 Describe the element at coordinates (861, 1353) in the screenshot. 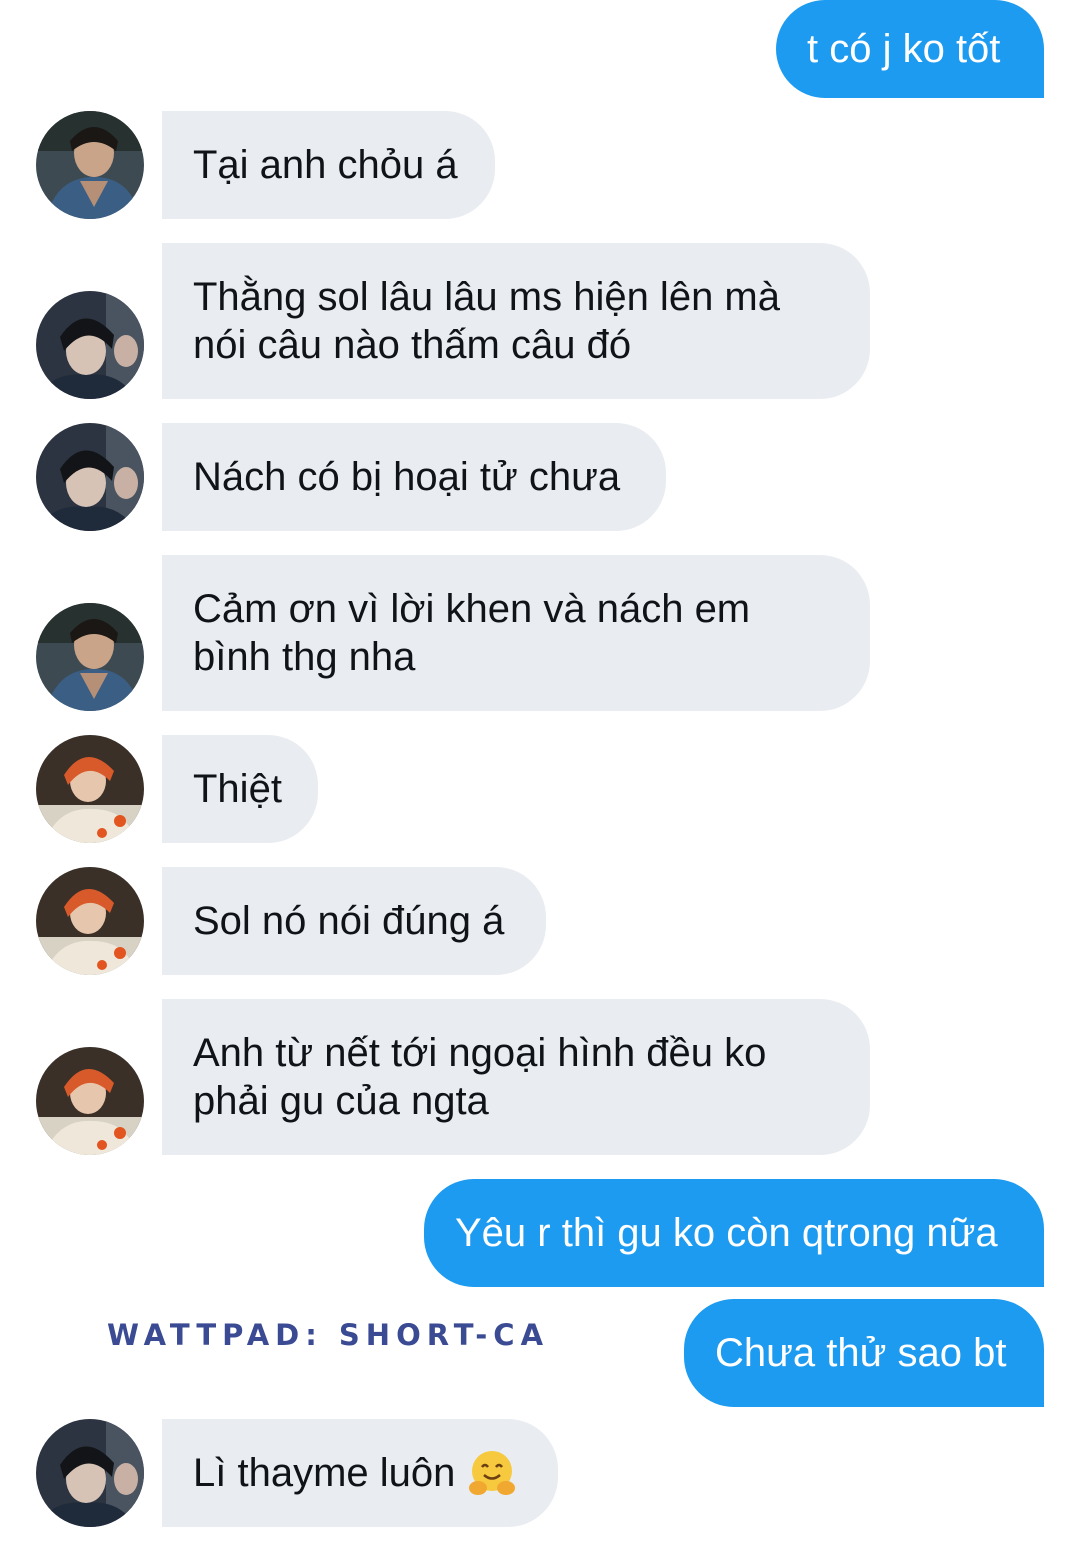

I see `message-text: Chưa thử sao bt` at that location.